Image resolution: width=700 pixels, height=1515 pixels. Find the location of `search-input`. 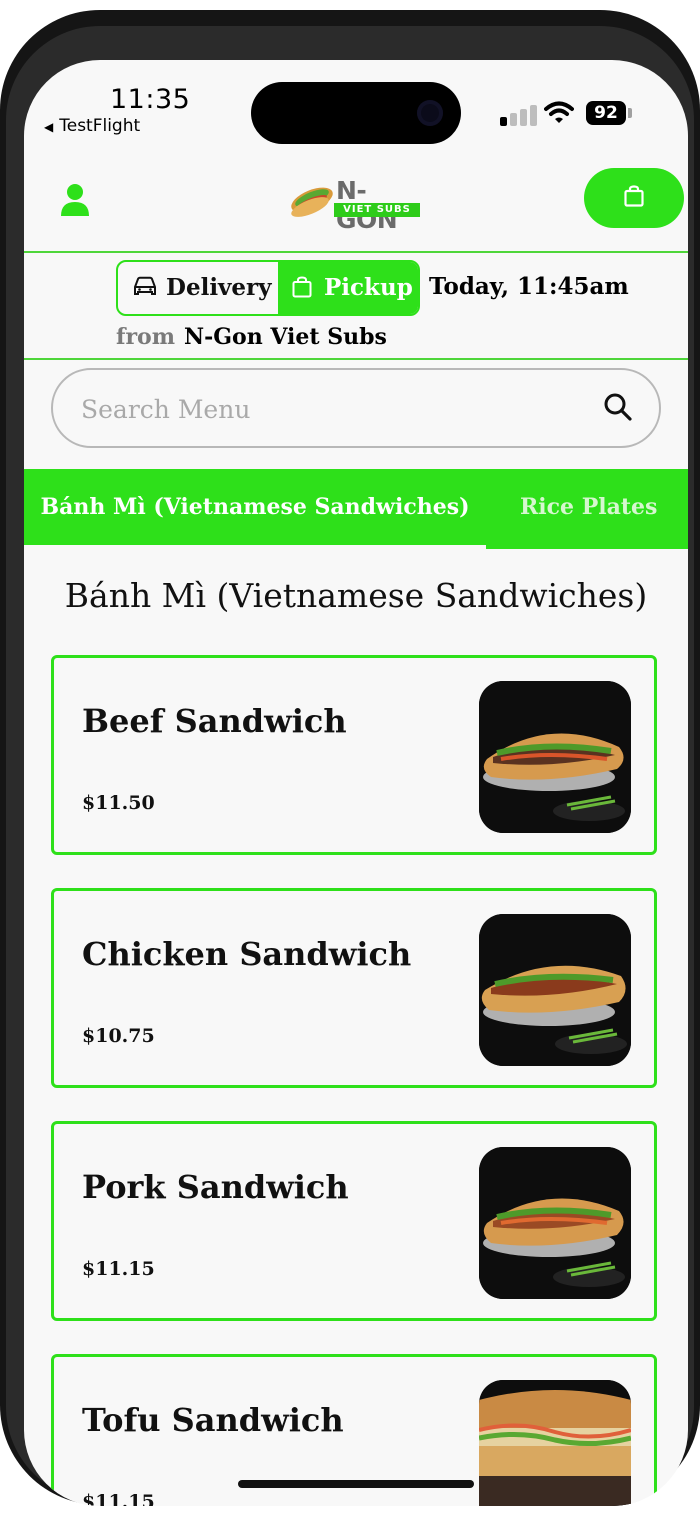

search-input is located at coordinates (321, 409).